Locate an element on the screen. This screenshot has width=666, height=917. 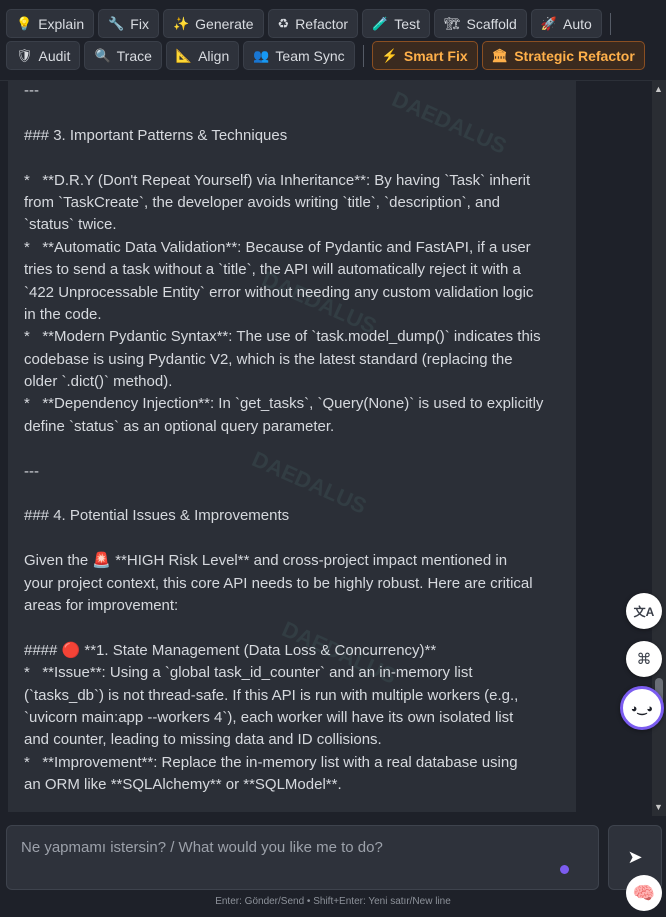
response-line: `status` twice. is located at coordinates (70, 225).